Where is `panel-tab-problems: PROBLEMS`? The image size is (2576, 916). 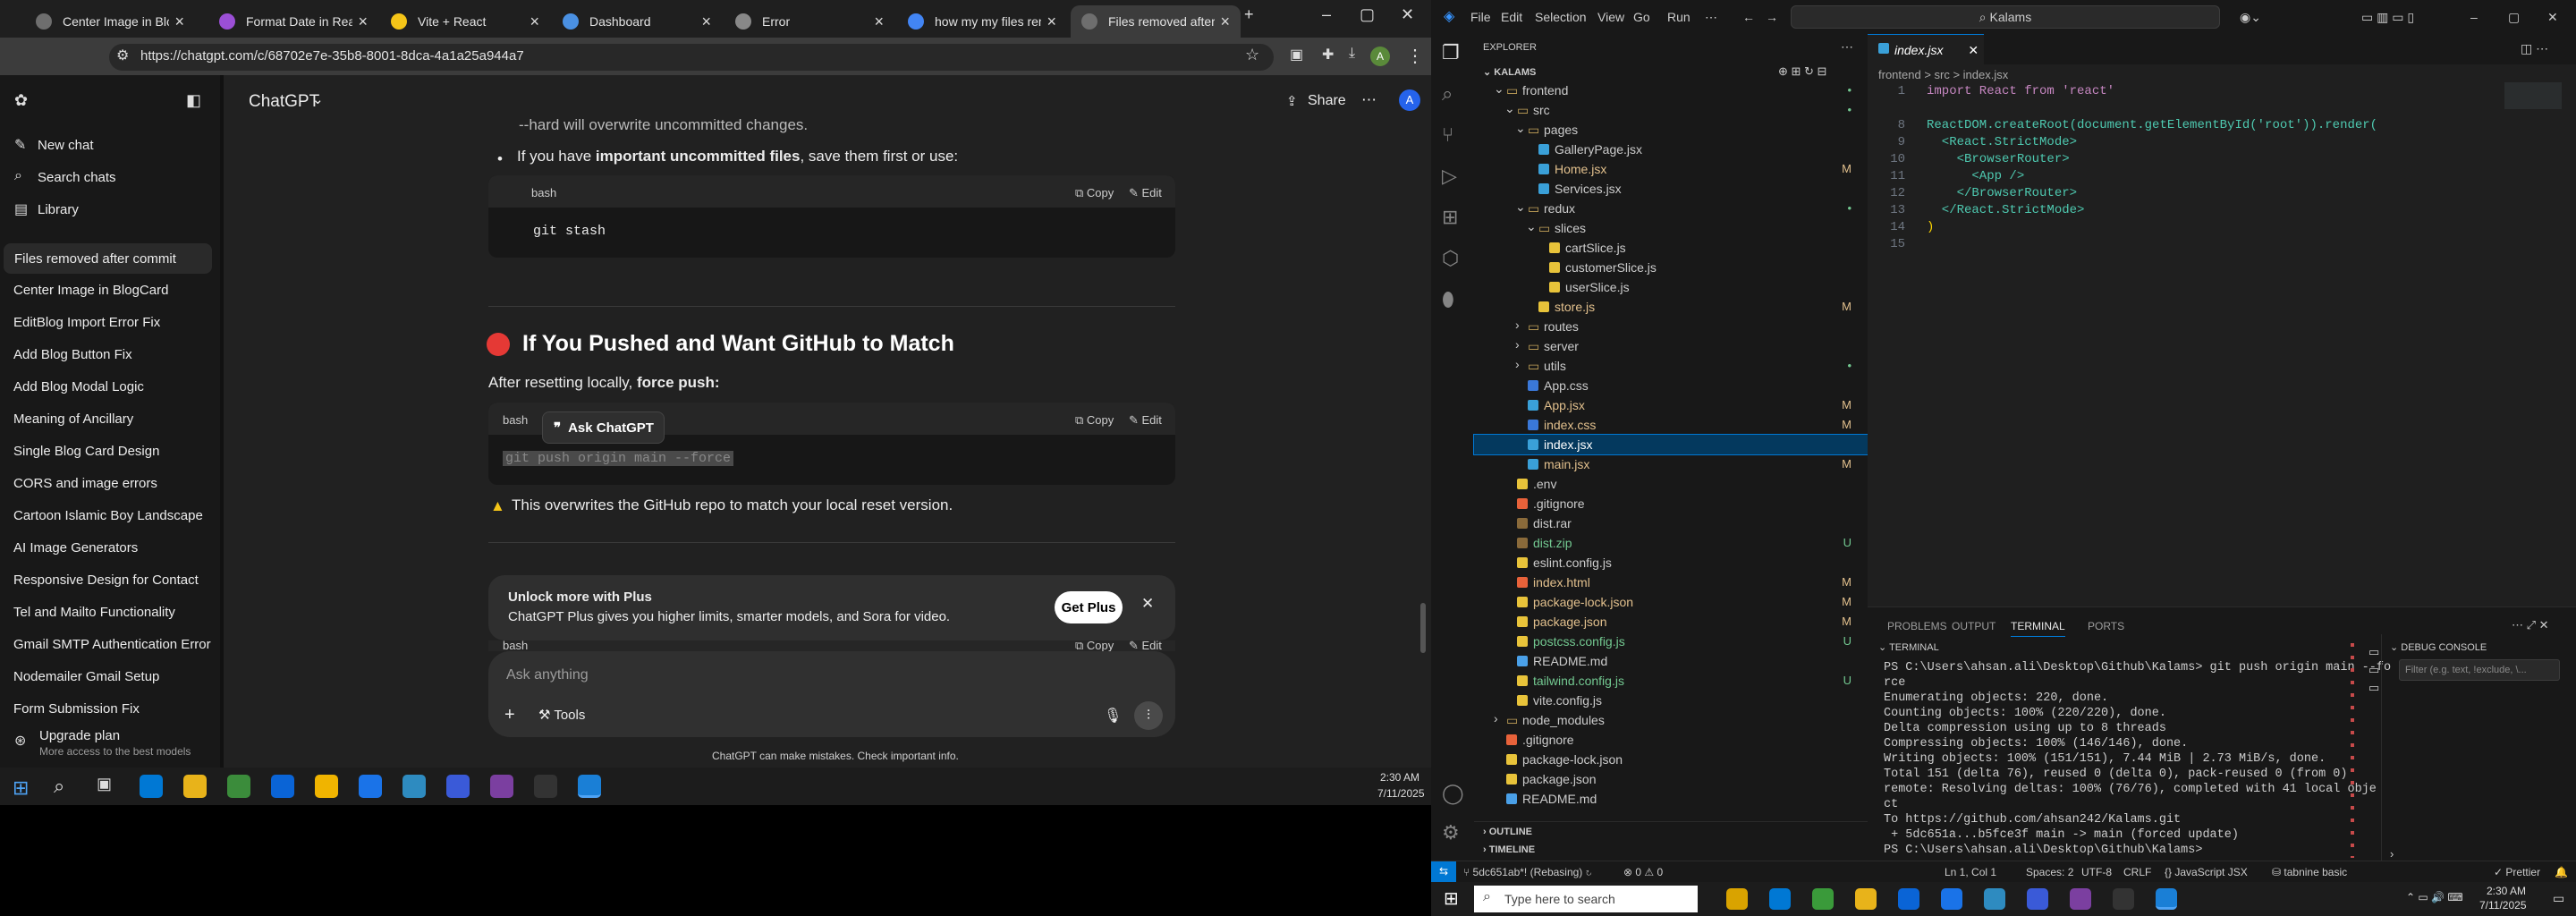 panel-tab-problems: PROBLEMS is located at coordinates (1917, 626).